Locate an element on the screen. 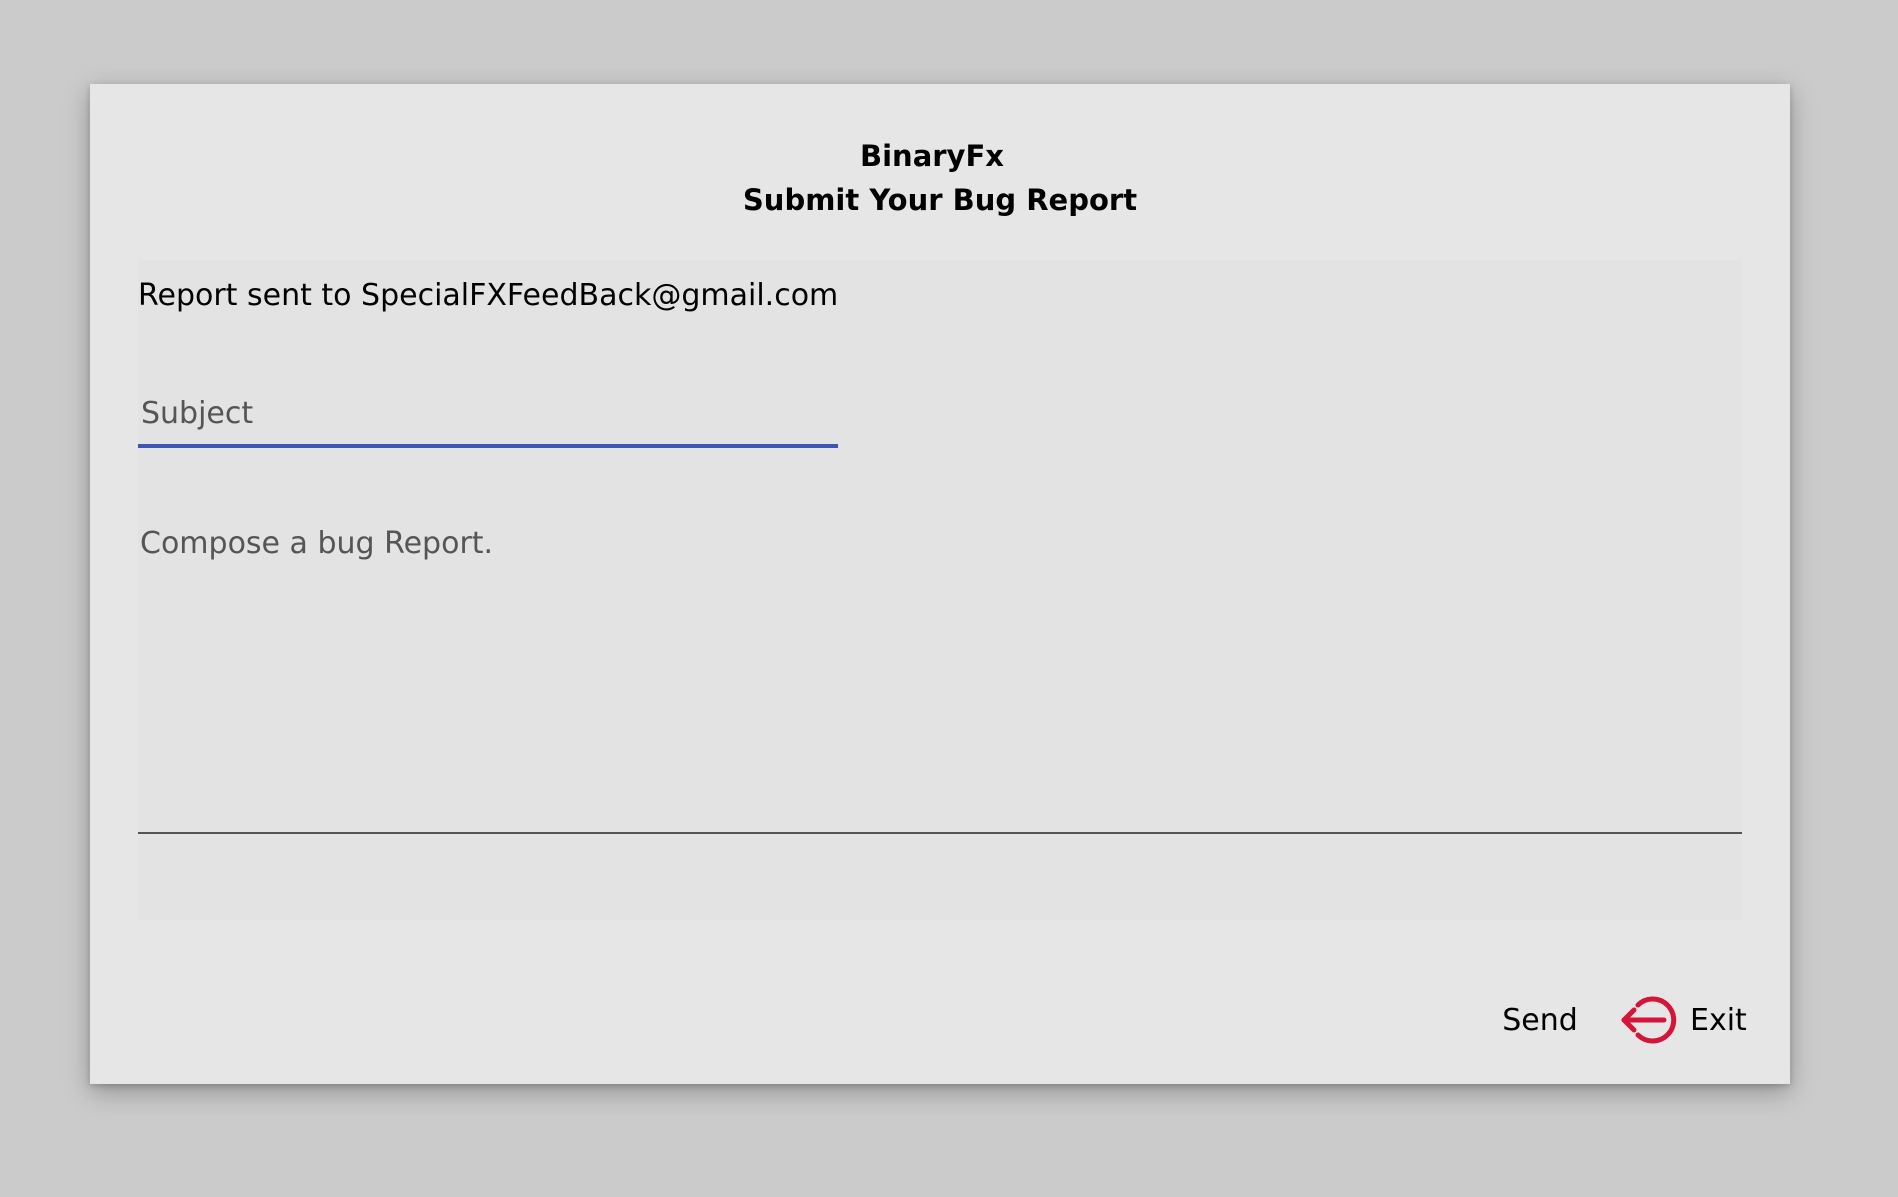 This screenshot has height=1197, width=1898. exit-button: Exit is located at coordinates (1688, 1020).